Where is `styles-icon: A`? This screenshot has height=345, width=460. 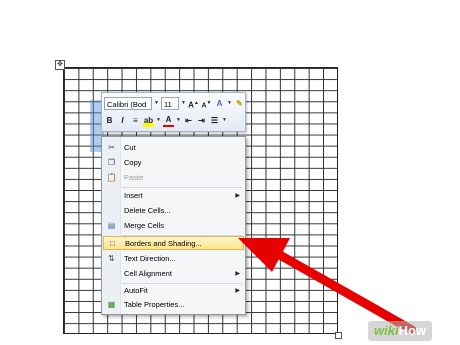 styles-icon: A is located at coordinates (219, 103).